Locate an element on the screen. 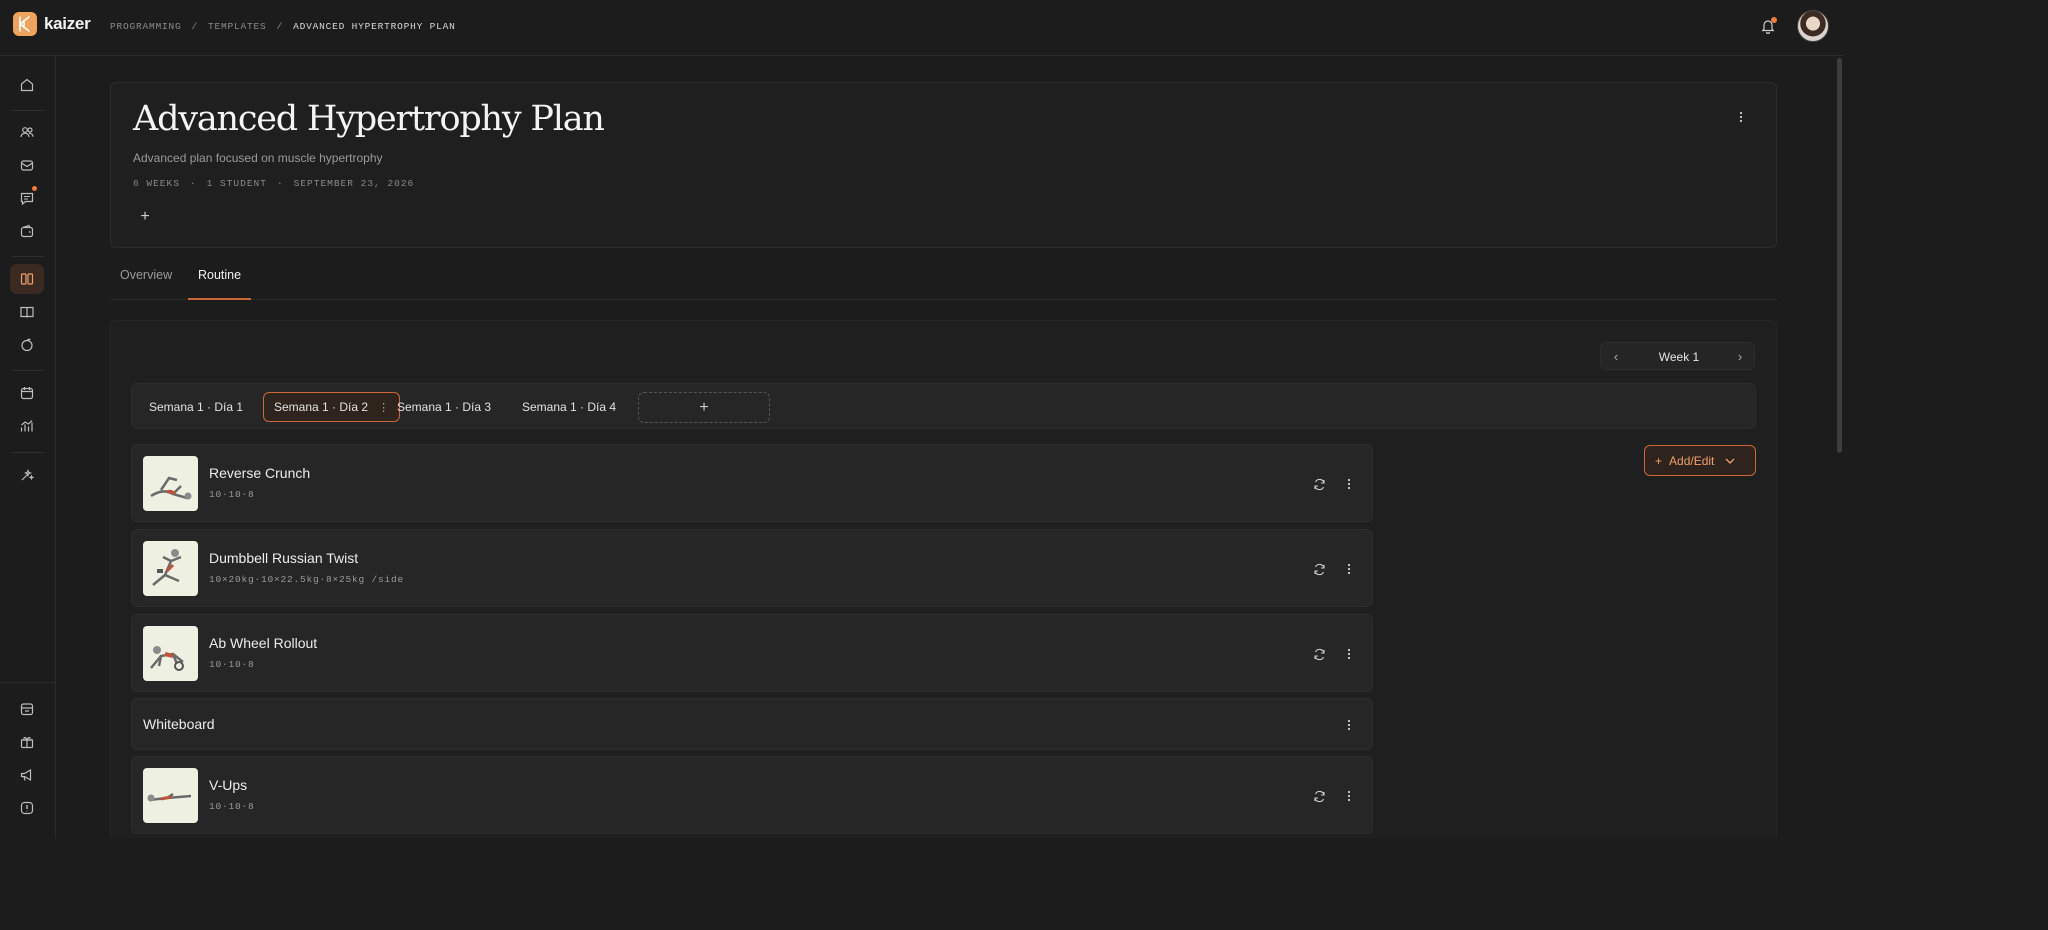 The width and height of the screenshot is (2048, 930). whiteboard-label: Whiteboard is located at coordinates (179, 724).